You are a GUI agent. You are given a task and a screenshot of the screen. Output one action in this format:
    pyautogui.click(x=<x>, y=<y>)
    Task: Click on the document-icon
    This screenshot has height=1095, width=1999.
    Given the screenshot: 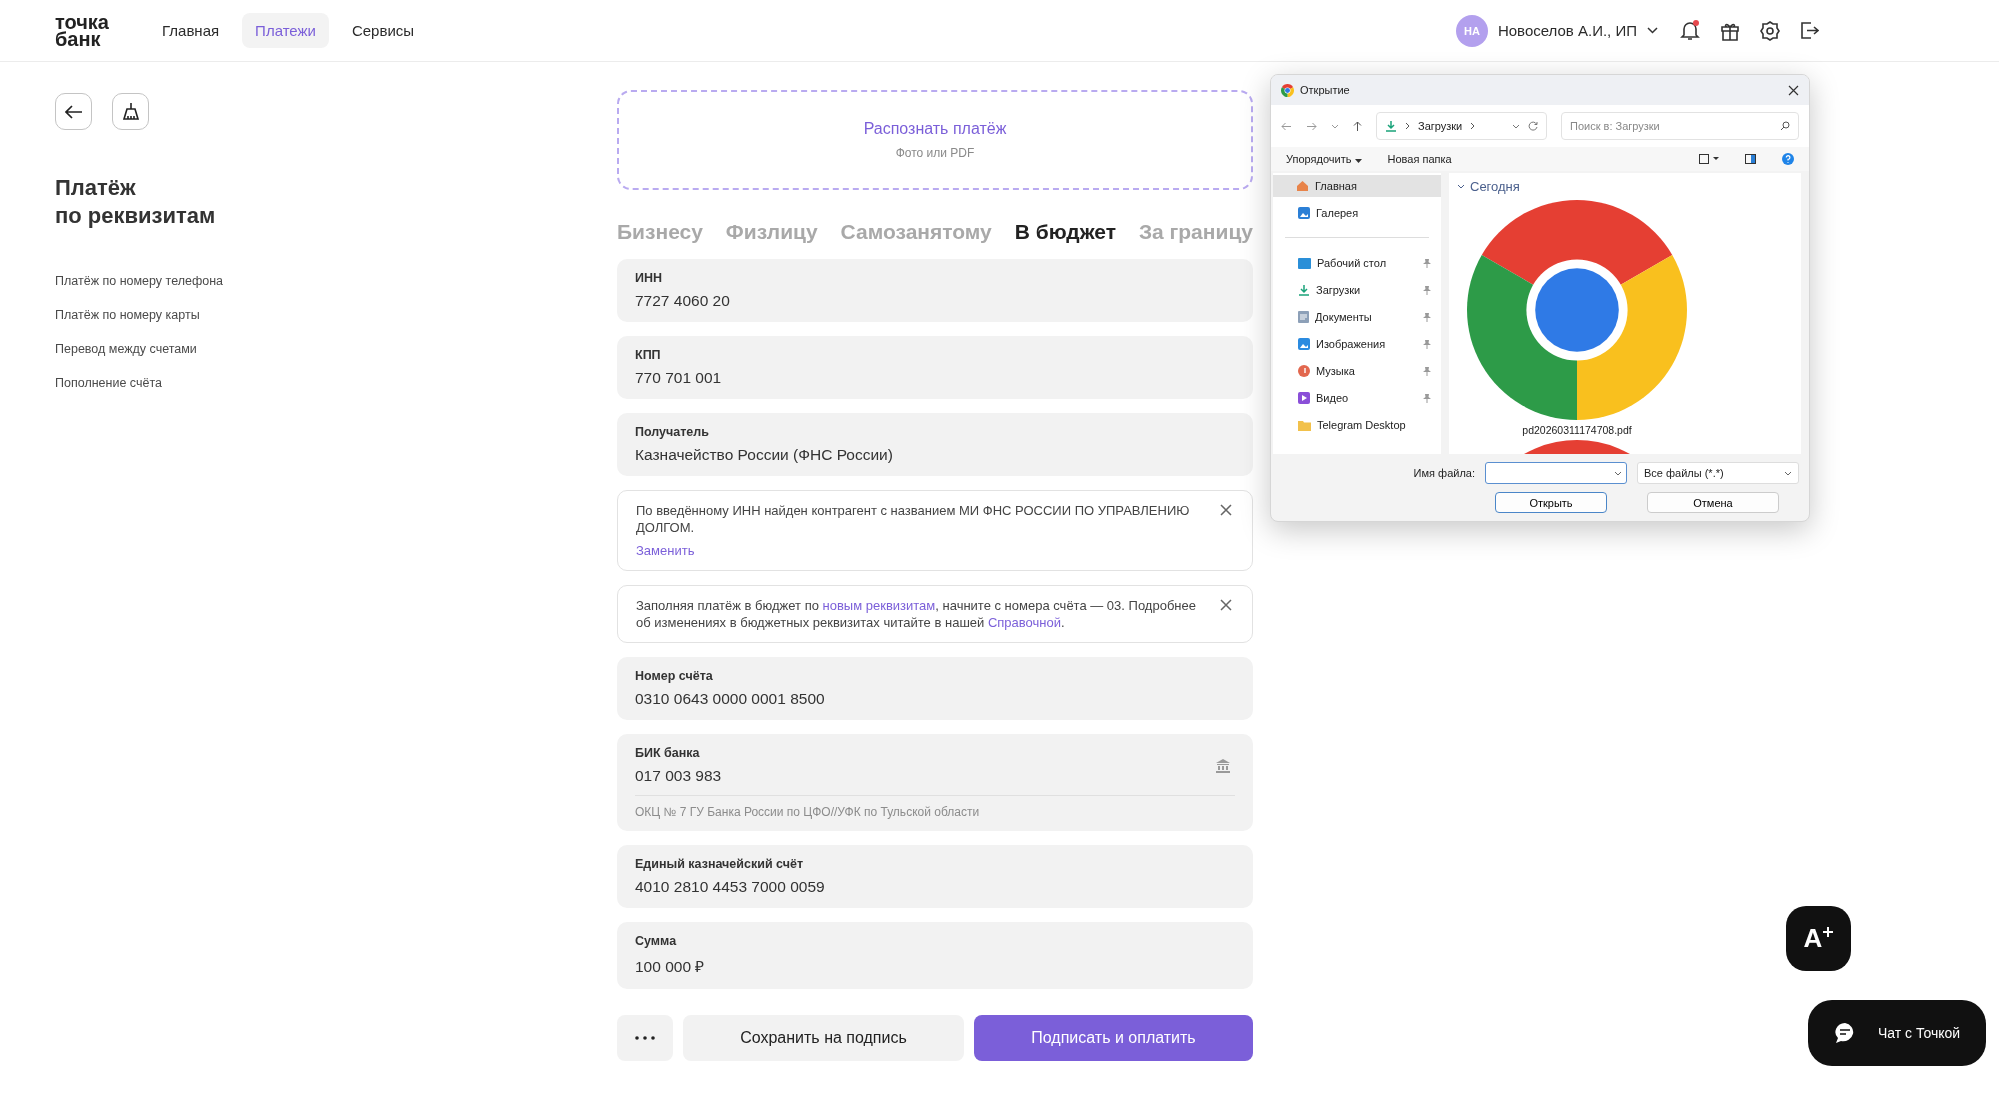 What is the action you would take?
    pyautogui.click(x=1303, y=317)
    